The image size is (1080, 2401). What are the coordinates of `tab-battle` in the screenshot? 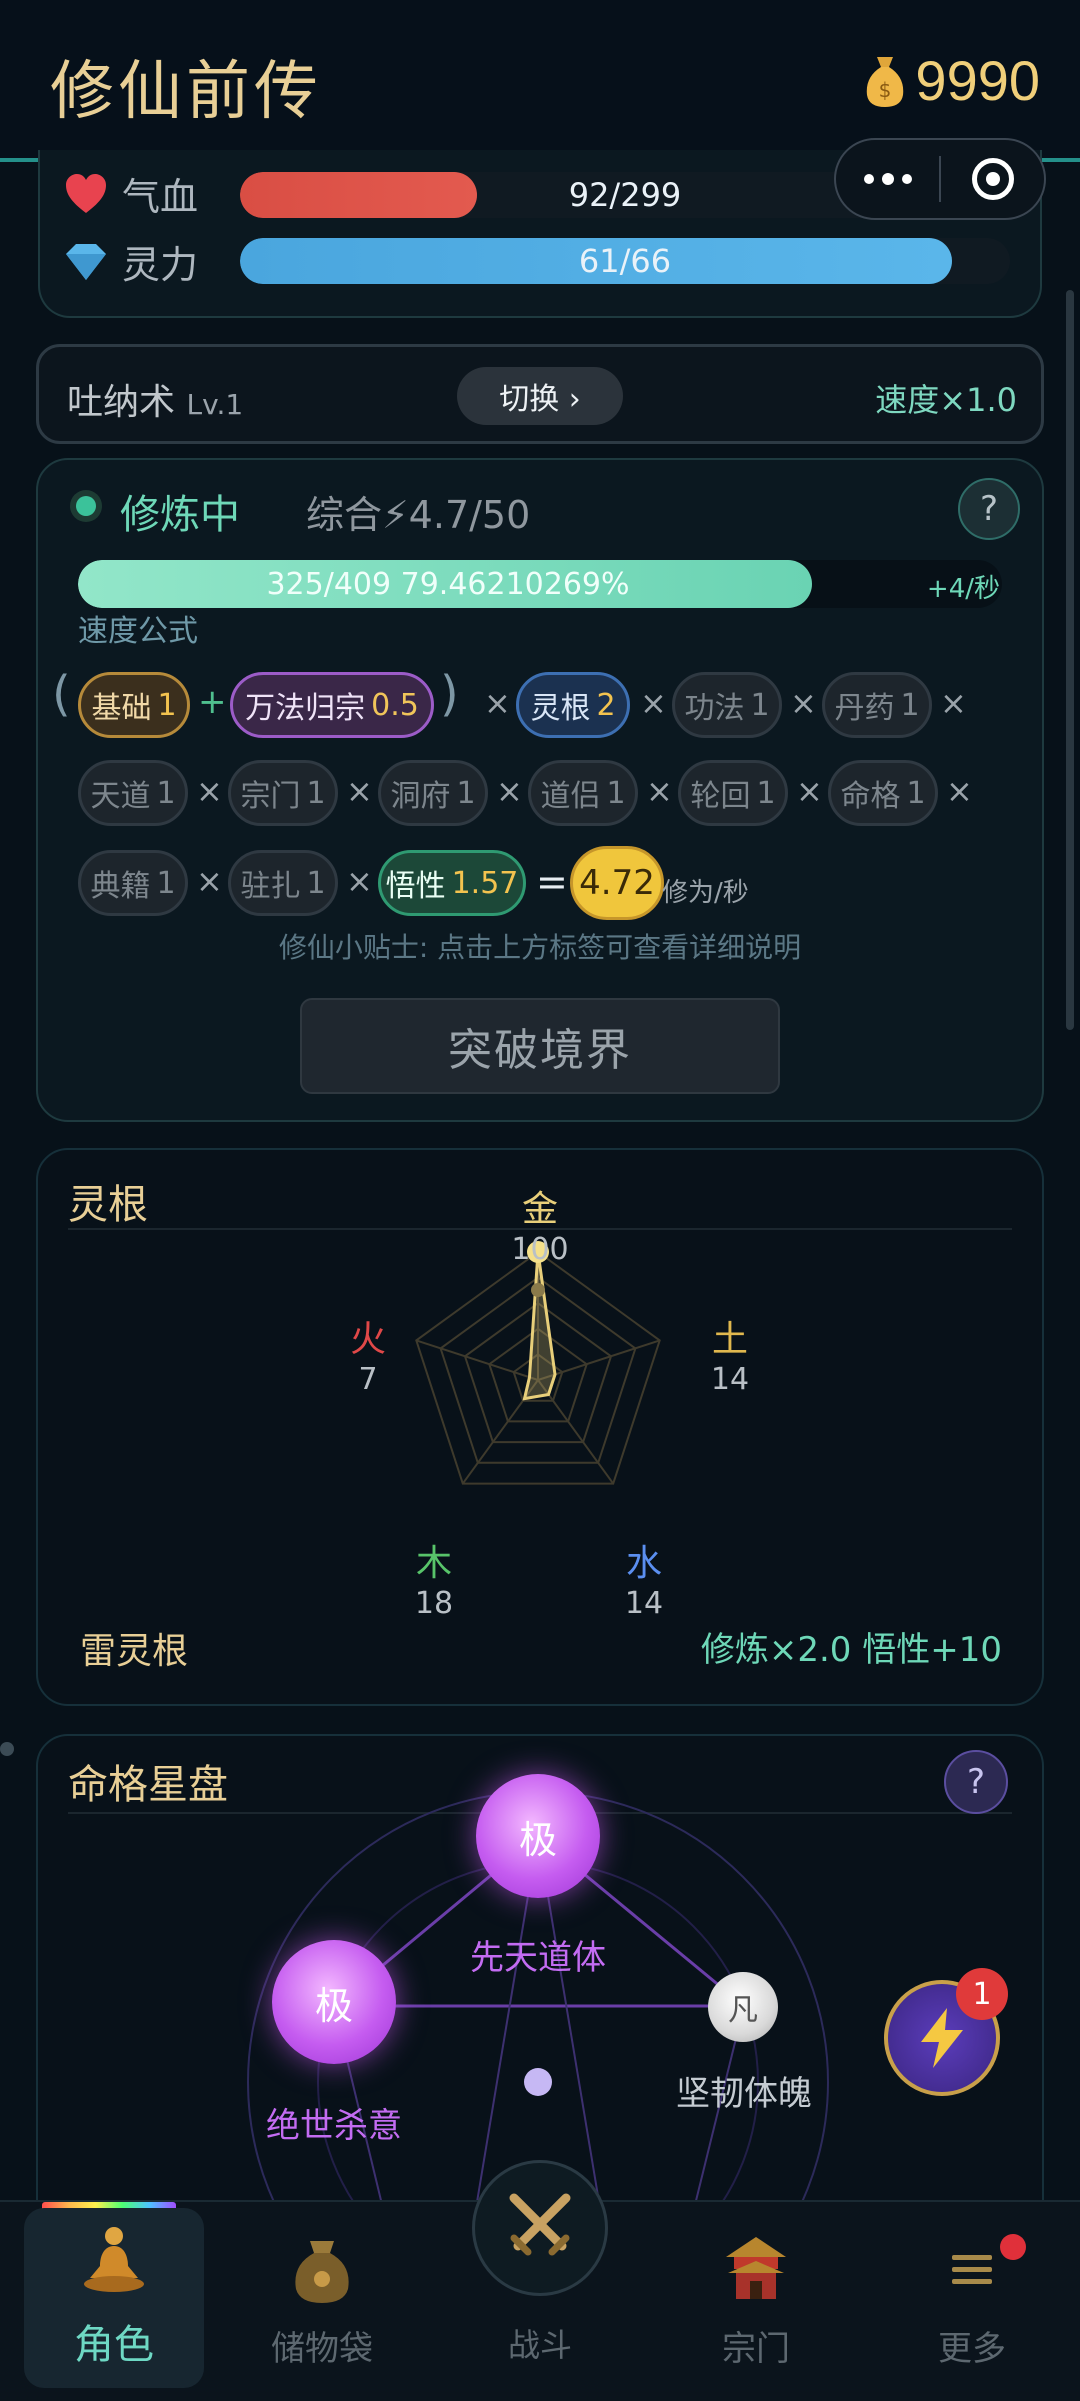 It's located at (540, 2228).